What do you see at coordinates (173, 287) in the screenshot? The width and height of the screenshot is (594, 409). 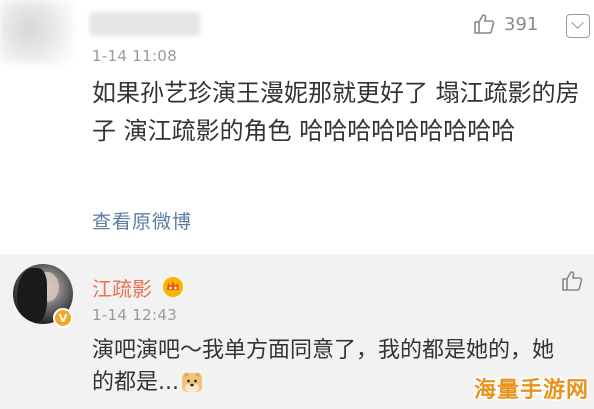 I see `crown-icon` at bounding box center [173, 287].